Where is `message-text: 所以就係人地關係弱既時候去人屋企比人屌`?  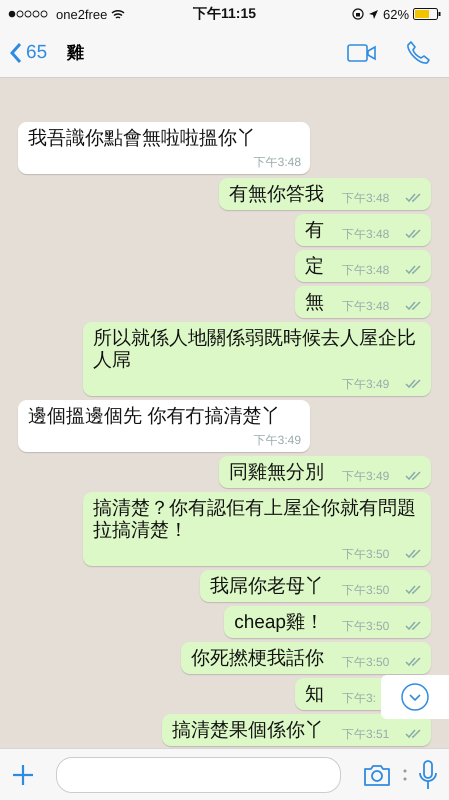
message-text: 所以就係人地關係弱既時候去人屋企比人屌 is located at coordinates (255, 350).